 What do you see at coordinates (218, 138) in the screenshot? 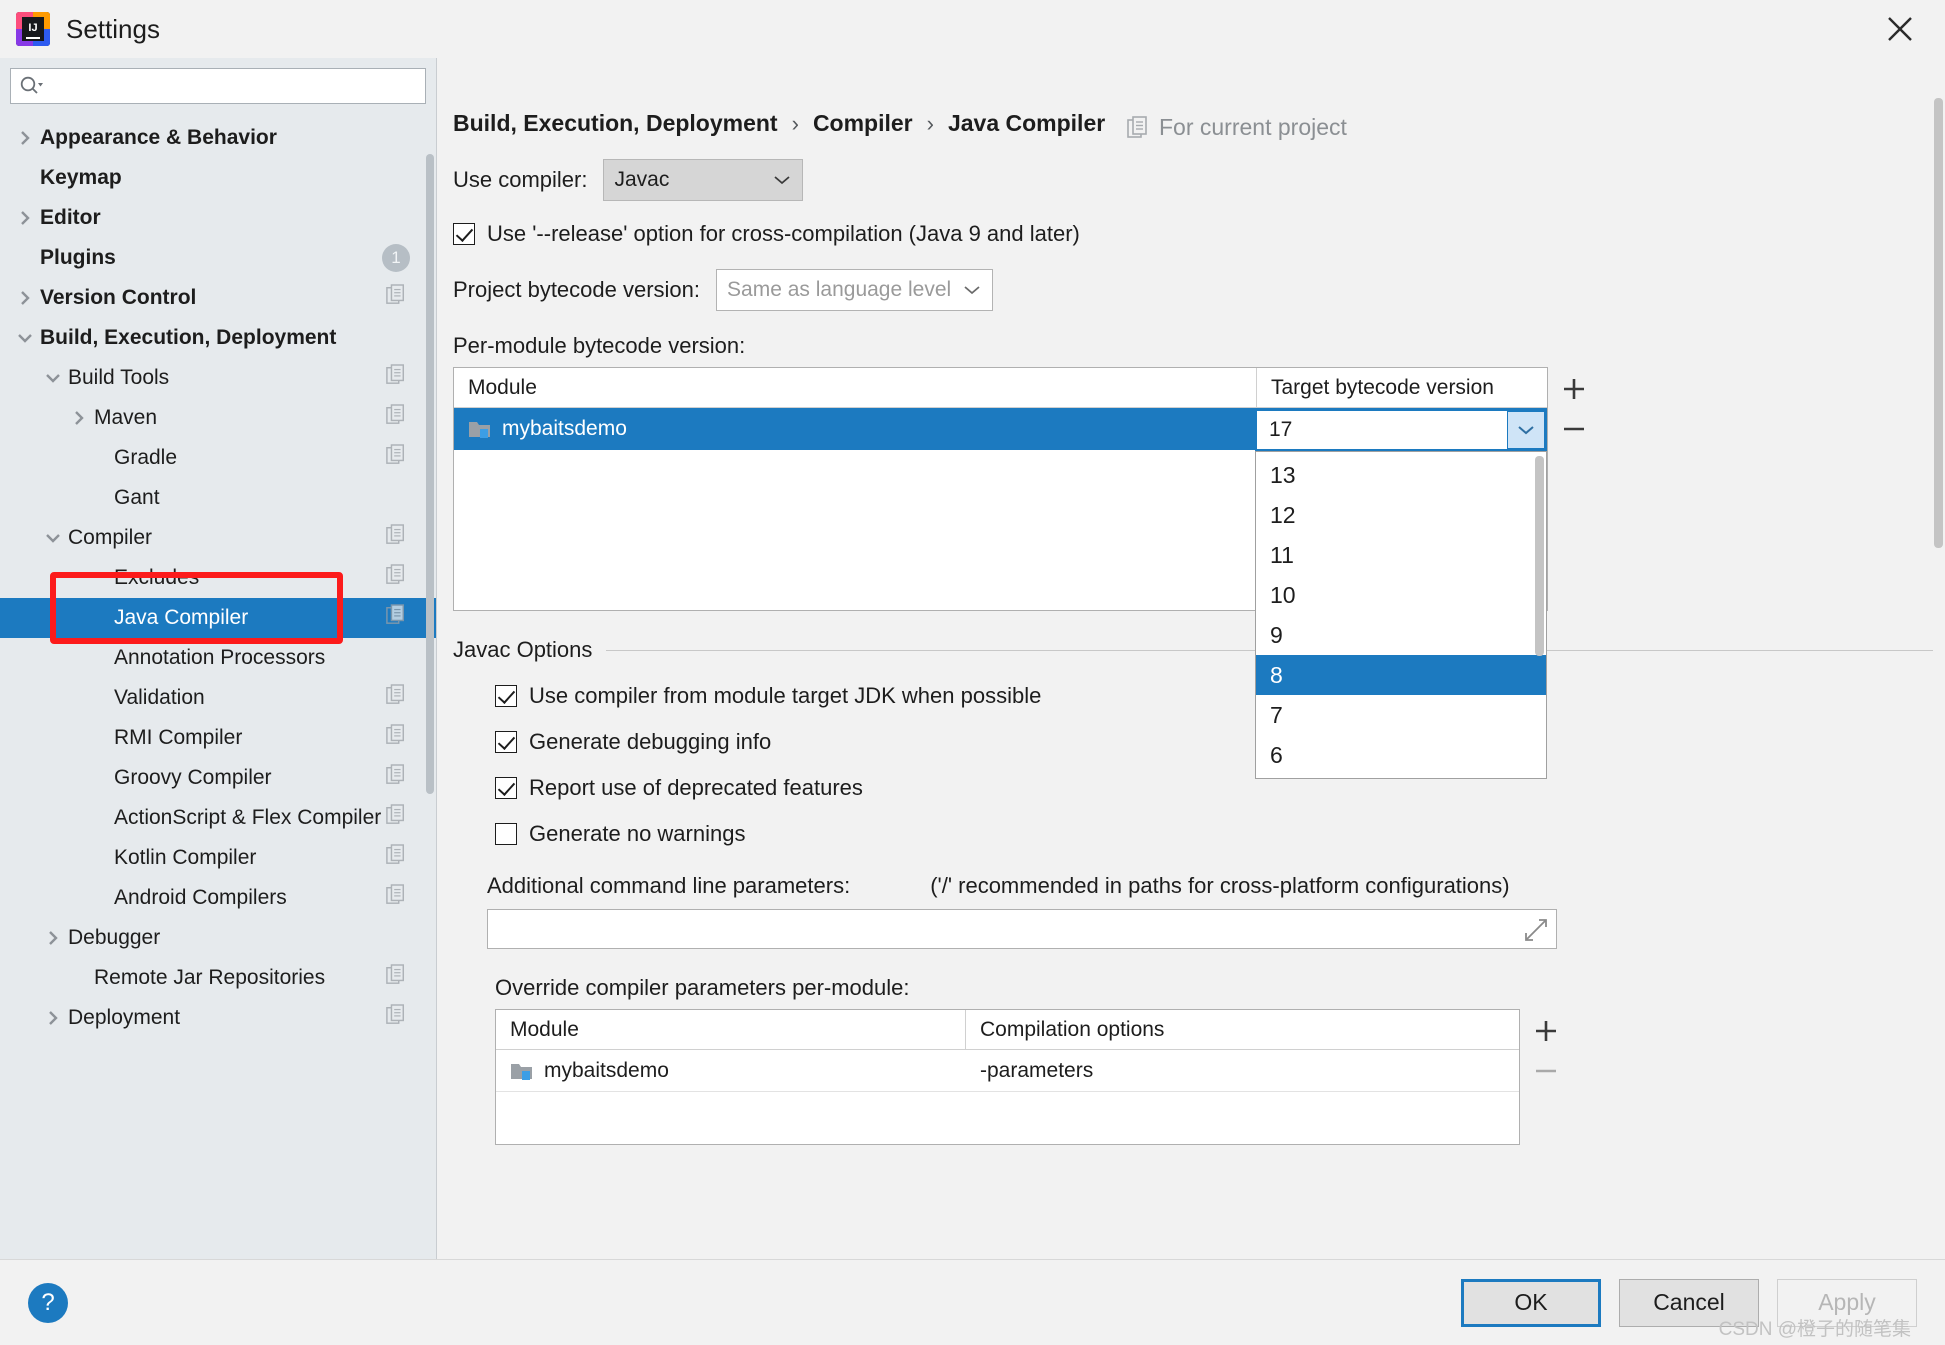
I see `sidebar-item-appearance-behavior: Appearance & Behavior` at bounding box center [218, 138].